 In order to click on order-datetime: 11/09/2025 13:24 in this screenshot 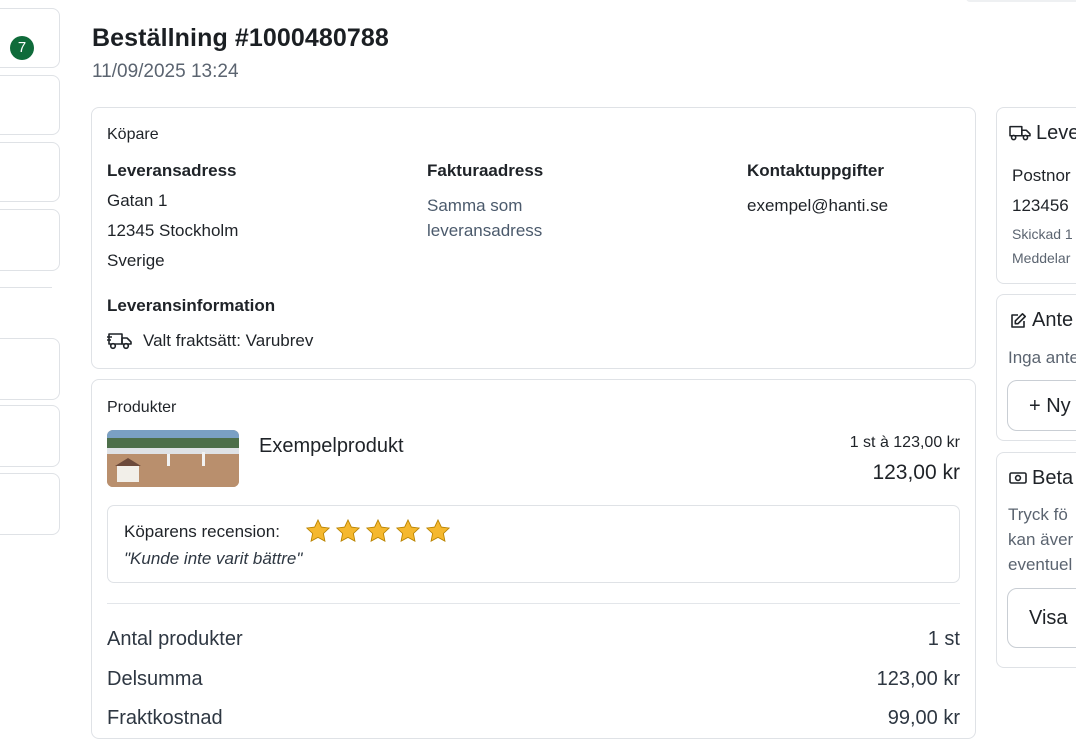, I will do `click(165, 71)`.